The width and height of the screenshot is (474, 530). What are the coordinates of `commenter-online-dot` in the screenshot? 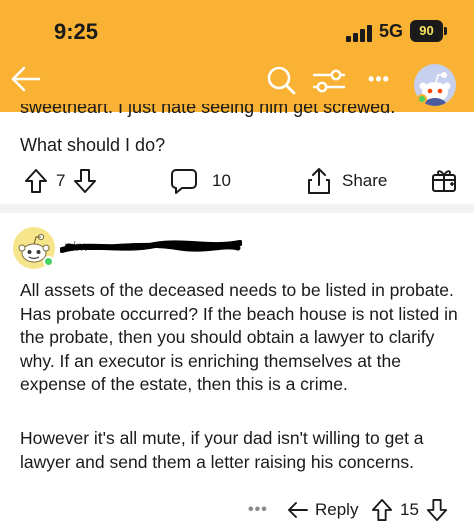 It's located at (48, 261).